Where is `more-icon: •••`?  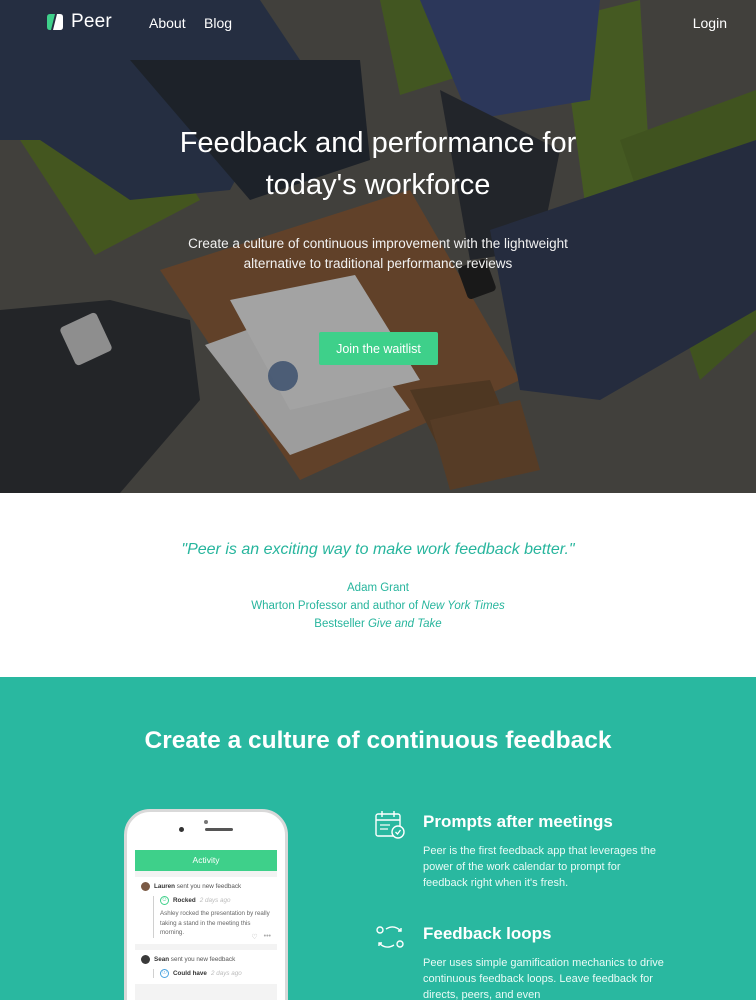 more-icon: ••• is located at coordinates (267, 937).